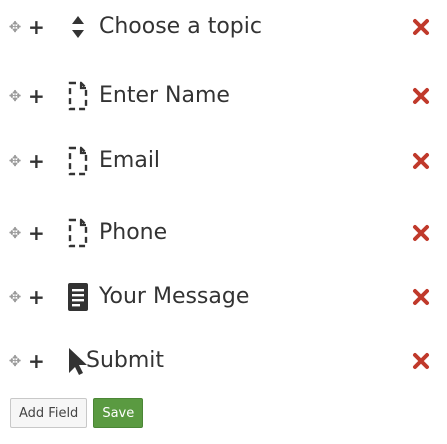 This screenshot has height=444, width=447. I want to click on sort-icon, so click(78, 27).